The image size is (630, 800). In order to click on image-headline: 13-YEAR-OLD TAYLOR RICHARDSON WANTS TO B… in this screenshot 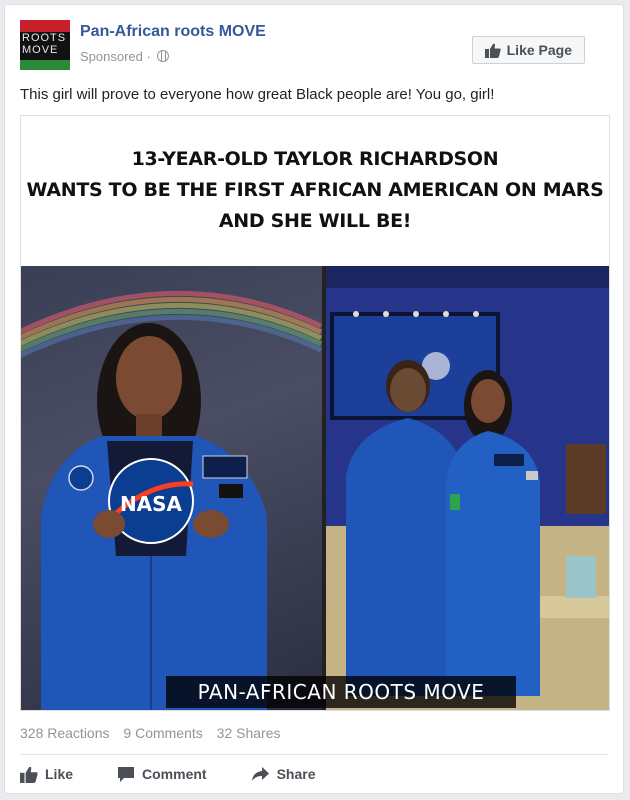, I will do `click(315, 190)`.